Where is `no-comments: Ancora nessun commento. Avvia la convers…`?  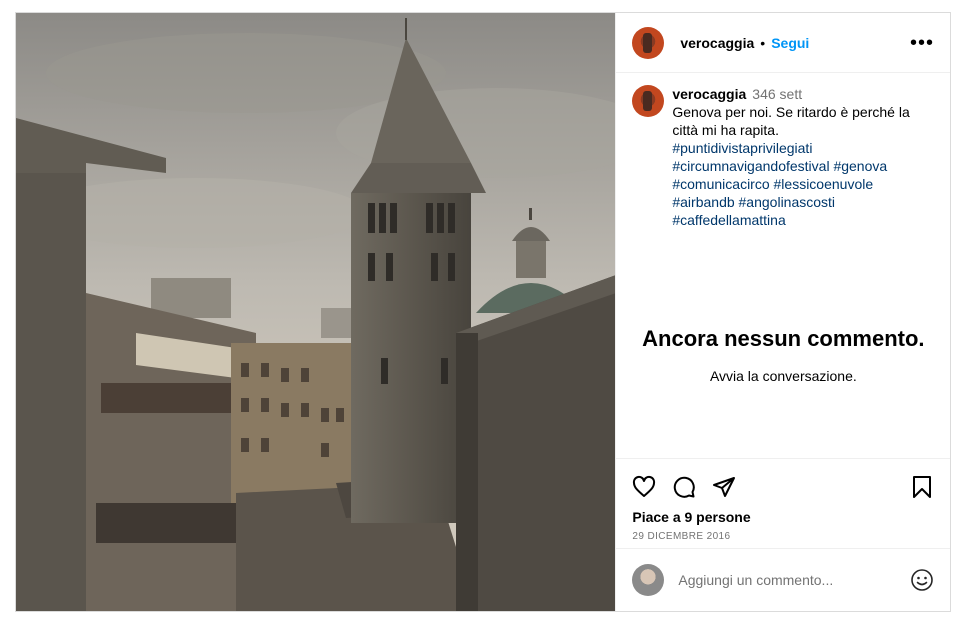 no-comments: Ancora nessun commento. Avvia la convers… is located at coordinates (783, 355).